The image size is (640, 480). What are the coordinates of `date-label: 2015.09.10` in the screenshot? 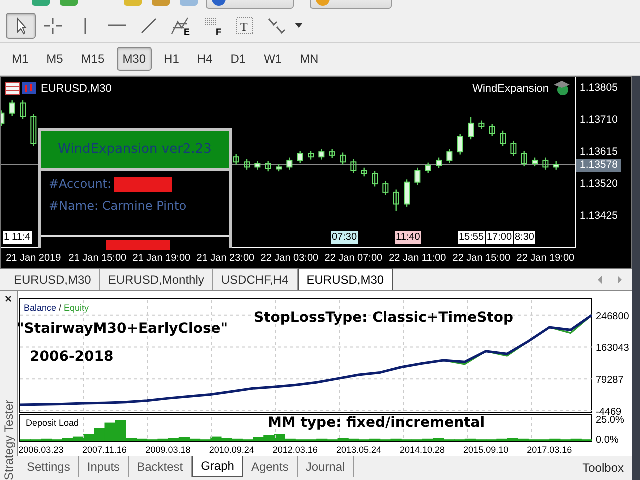 It's located at (486, 450).